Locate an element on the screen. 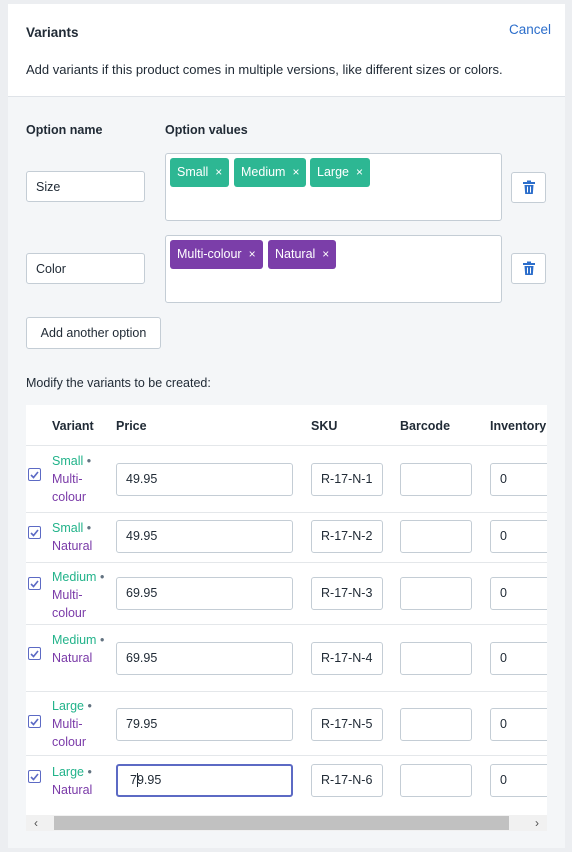 The width and height of the screenshot is (572, 852). option-value-tag: Natural × is located at coordinates (302, 254).